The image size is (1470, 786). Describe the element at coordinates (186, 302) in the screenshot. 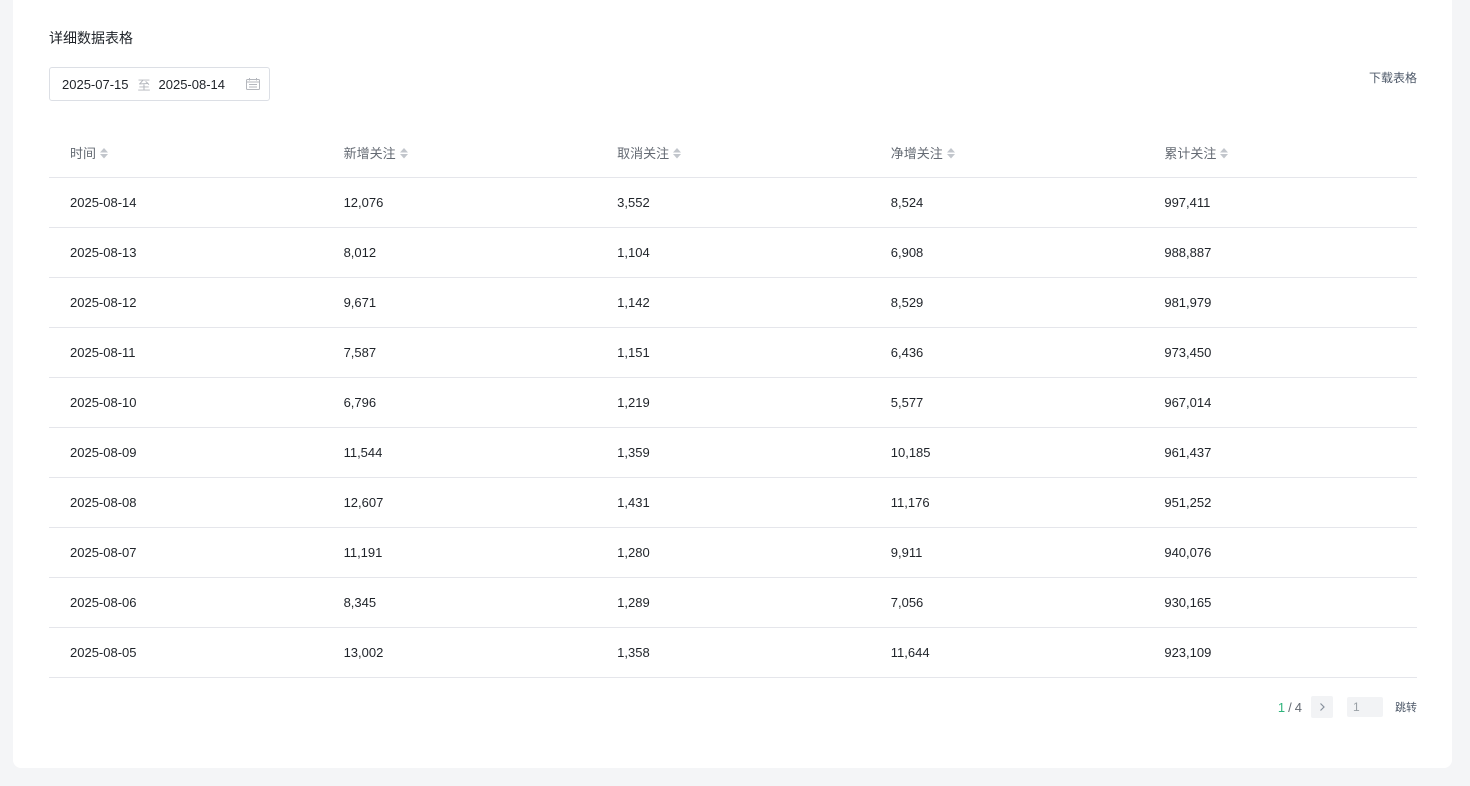

I see `table-cell: 2025-08-12` at that location.